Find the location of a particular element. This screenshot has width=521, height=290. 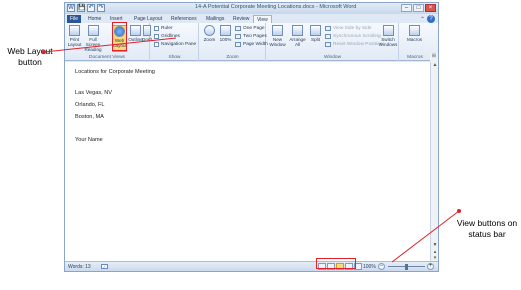

full-screen-reading-label: Full Screen Reading is located at coordinates (93, 44).